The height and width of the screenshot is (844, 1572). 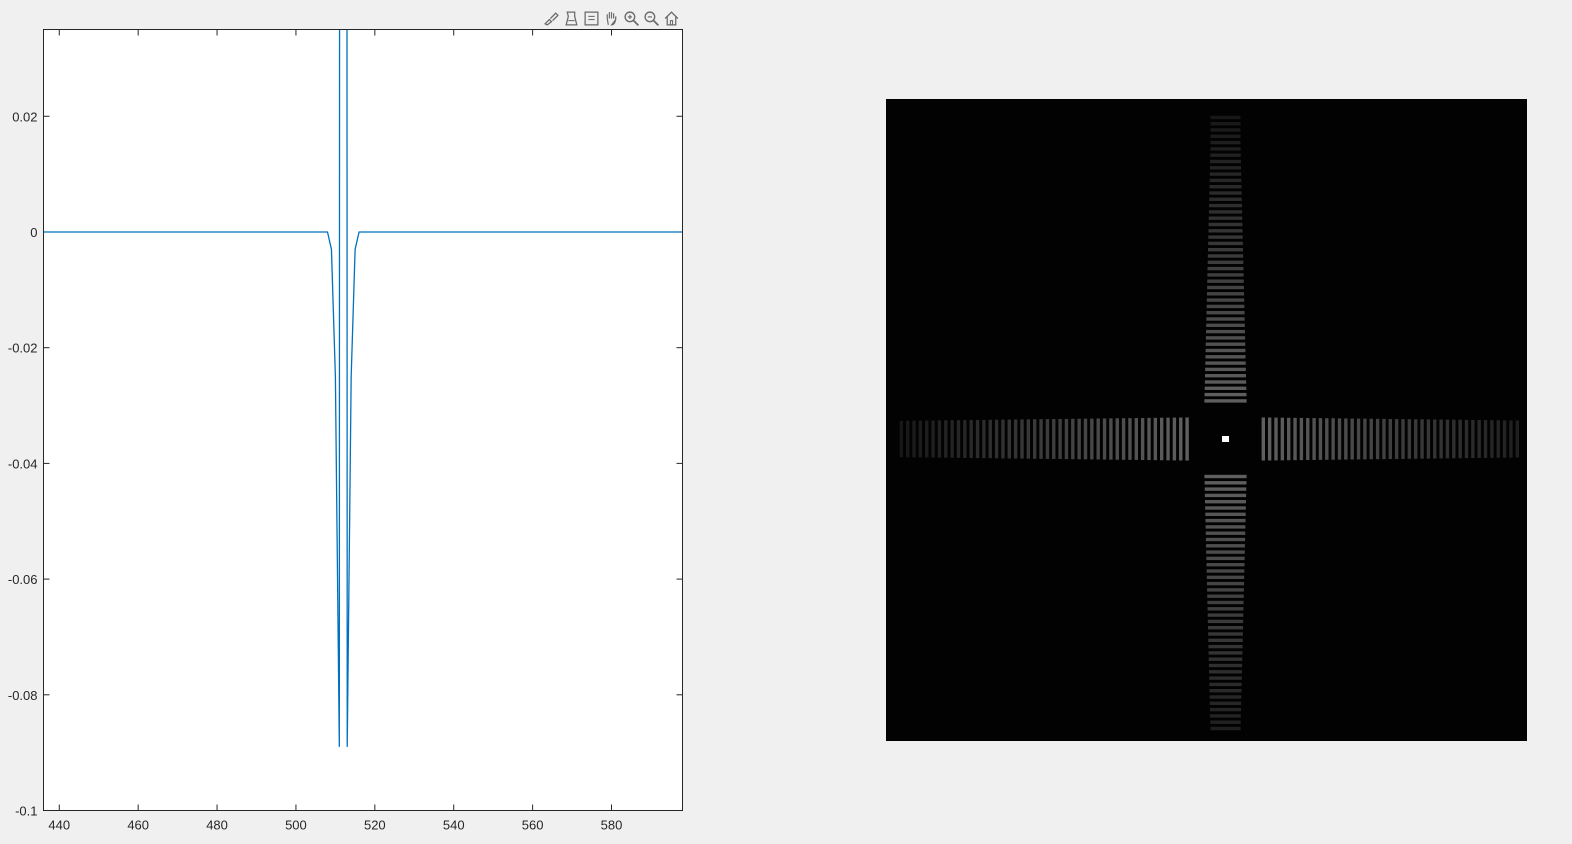 I want to click on y-tick-label: -0.06, so click(x=23, y=579).